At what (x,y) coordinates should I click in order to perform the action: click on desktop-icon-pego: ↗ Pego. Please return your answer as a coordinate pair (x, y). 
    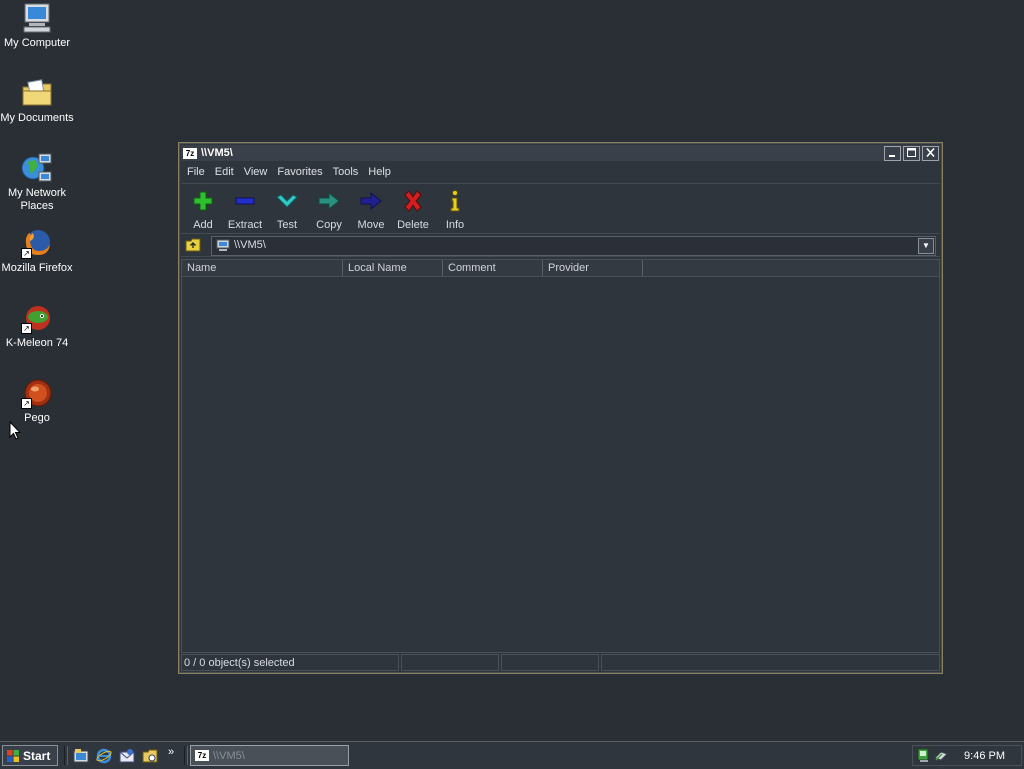
    Looking at the image, I should click on (37, 401).